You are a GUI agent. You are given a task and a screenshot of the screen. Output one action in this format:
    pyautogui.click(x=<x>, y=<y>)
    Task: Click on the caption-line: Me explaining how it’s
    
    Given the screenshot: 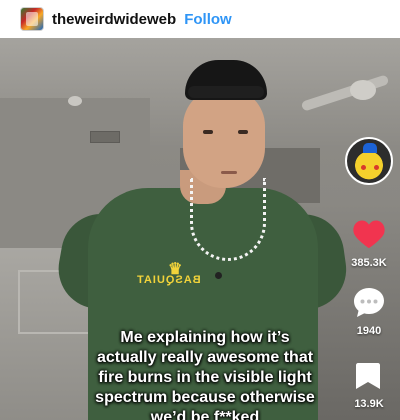 What is the action you would take?
    pyautogui.click(x=205, y=337)
    